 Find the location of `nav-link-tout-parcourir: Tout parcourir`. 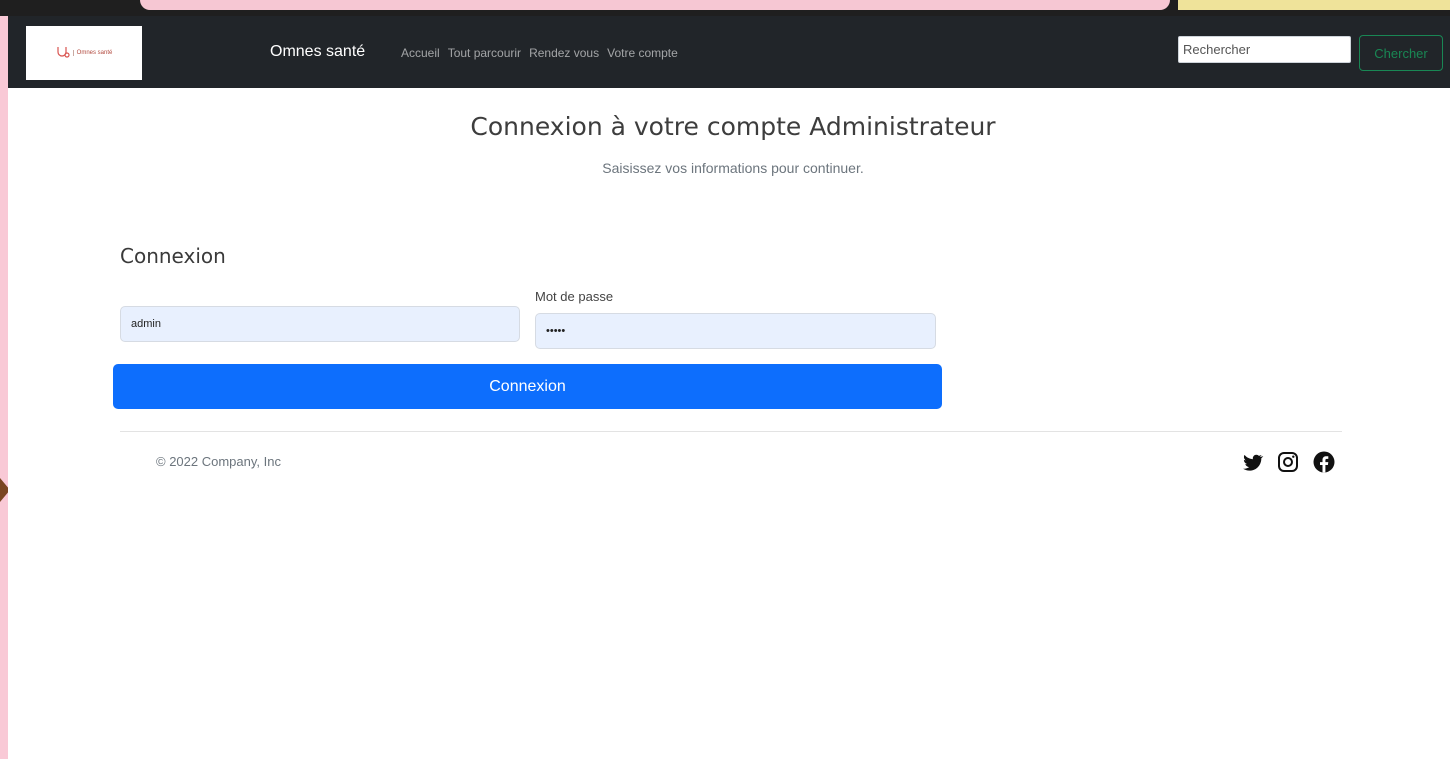

nav-link-tout-parcourir: Tout parcourir is located at coordinates (484, 53).